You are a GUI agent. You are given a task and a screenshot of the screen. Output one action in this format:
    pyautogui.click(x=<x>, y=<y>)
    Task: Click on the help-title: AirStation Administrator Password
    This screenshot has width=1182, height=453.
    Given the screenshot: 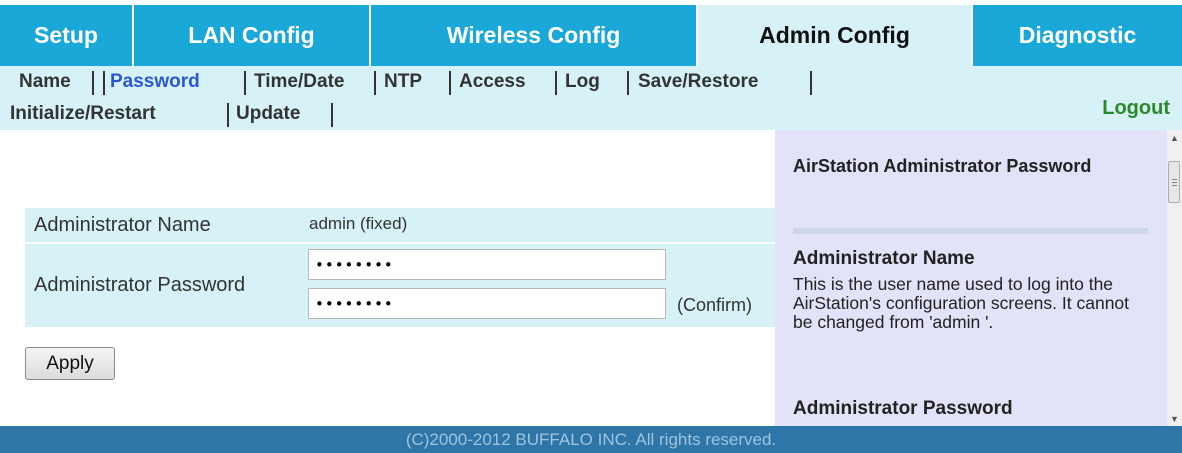 What is the action you would take?
    pyautogui.click(x=942, y=166)
    